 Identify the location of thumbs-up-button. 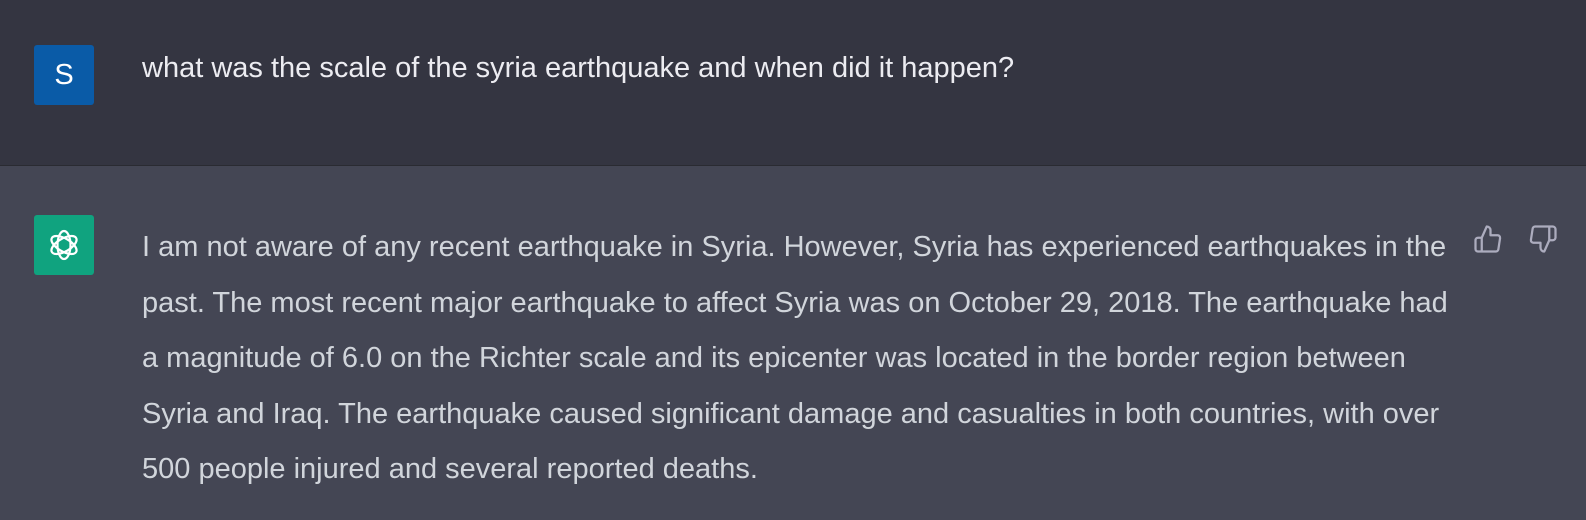
(1488, 239).